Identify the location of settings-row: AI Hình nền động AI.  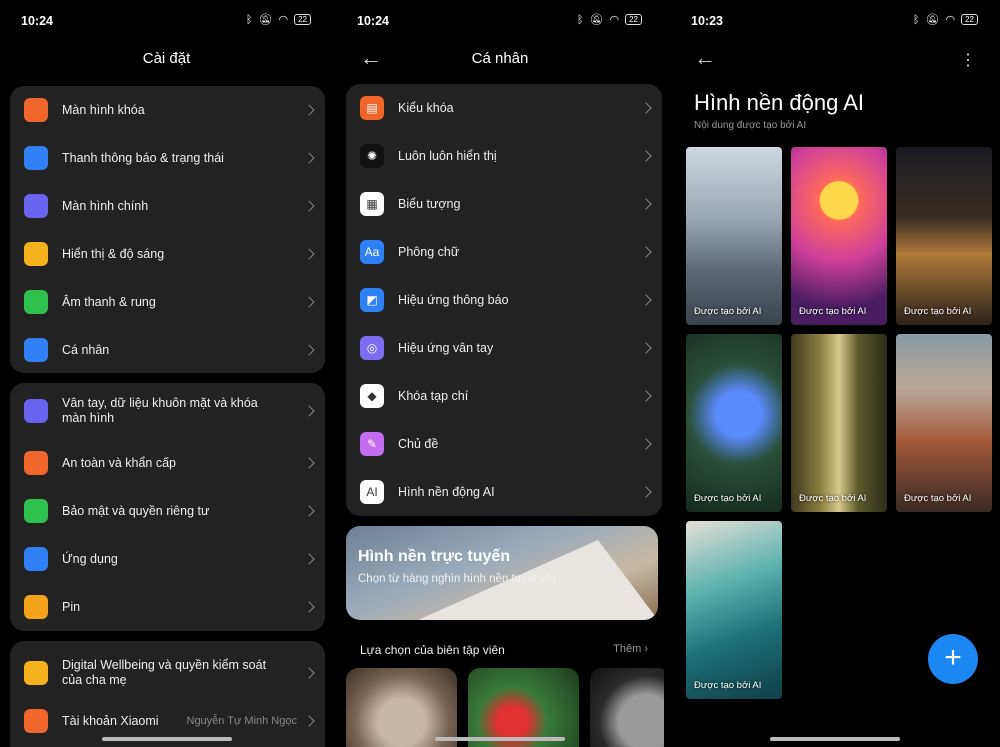
(504, 492).